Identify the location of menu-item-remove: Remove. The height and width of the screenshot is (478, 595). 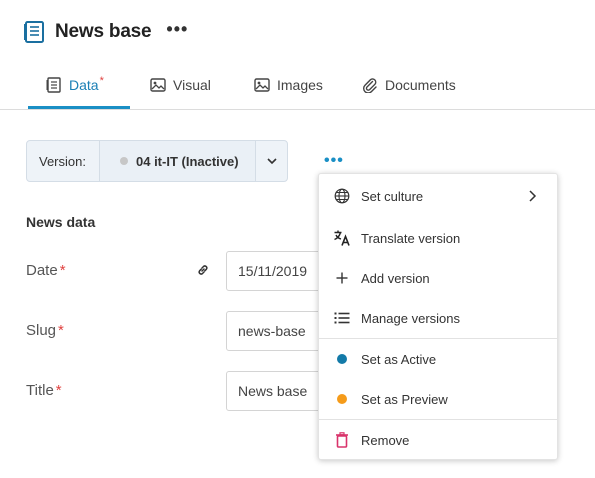
(438, 440).